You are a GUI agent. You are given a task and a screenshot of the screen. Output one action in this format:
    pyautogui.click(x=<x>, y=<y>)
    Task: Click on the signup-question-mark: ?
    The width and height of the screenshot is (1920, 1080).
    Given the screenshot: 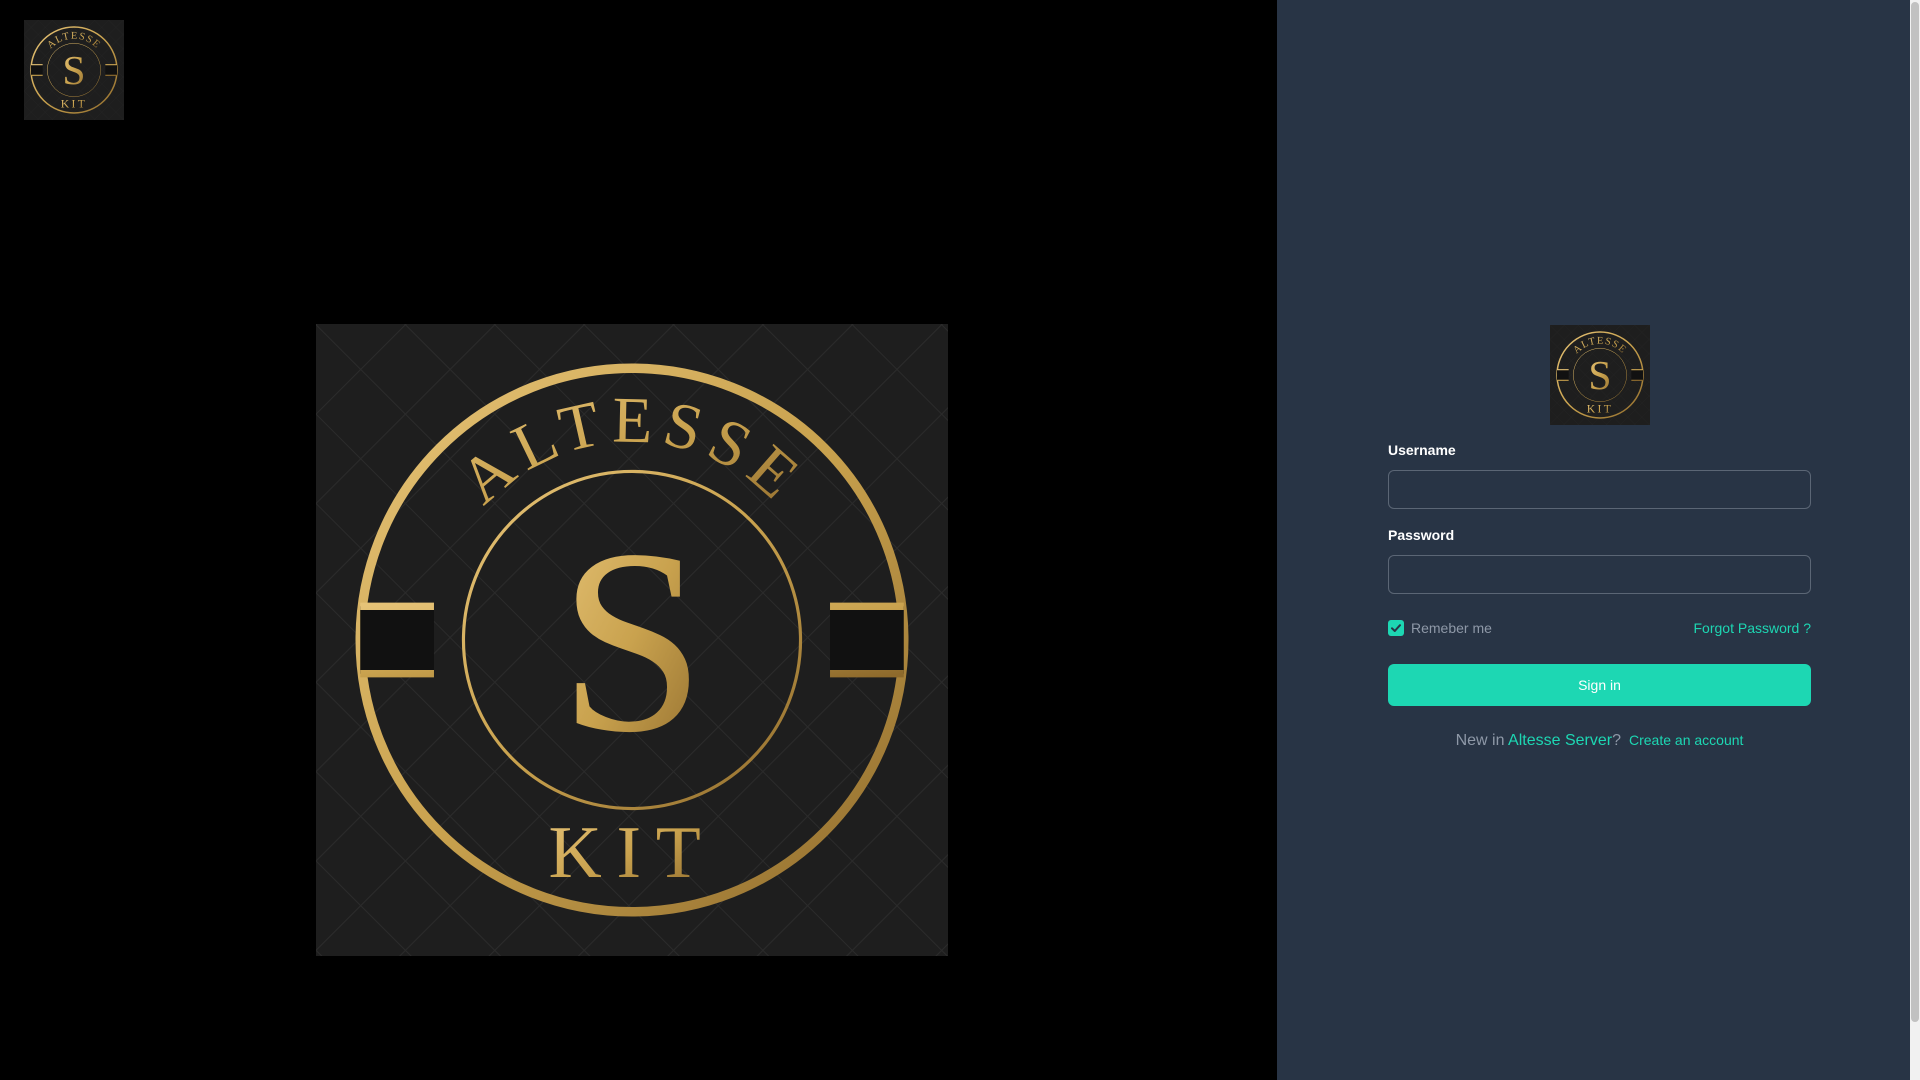 What is the action you would take?
    pyautogui.click(x=1616, y=740)
    